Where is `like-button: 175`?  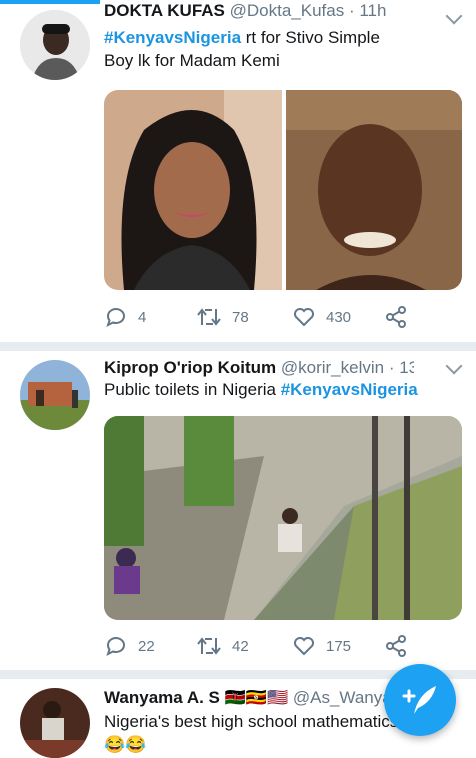 like-button: 175 is located at coordinates (321, 646).